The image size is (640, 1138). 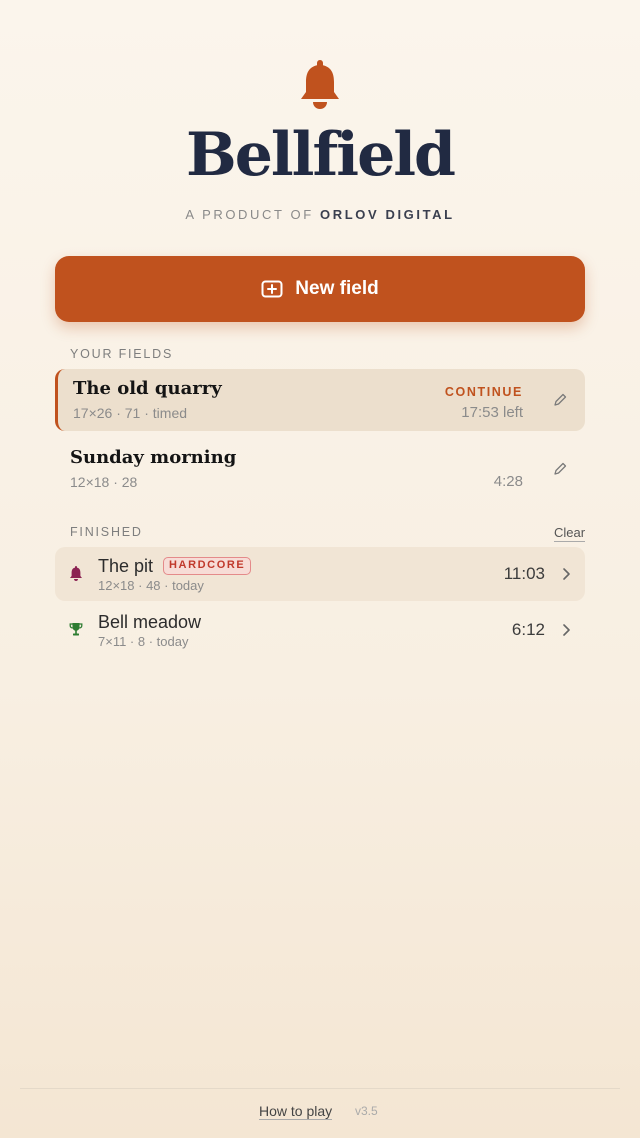 What do you see at coordinates (492, 412) in the screenshot?
I see `time-left: 17:53 left` at bounding box center [492, 412].